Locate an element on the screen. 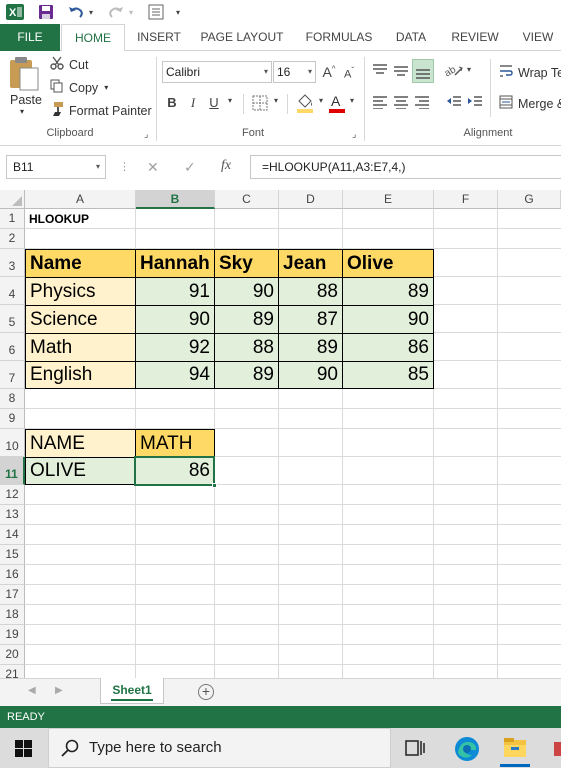  column-header-f: F is located at coordinates (466, 199).